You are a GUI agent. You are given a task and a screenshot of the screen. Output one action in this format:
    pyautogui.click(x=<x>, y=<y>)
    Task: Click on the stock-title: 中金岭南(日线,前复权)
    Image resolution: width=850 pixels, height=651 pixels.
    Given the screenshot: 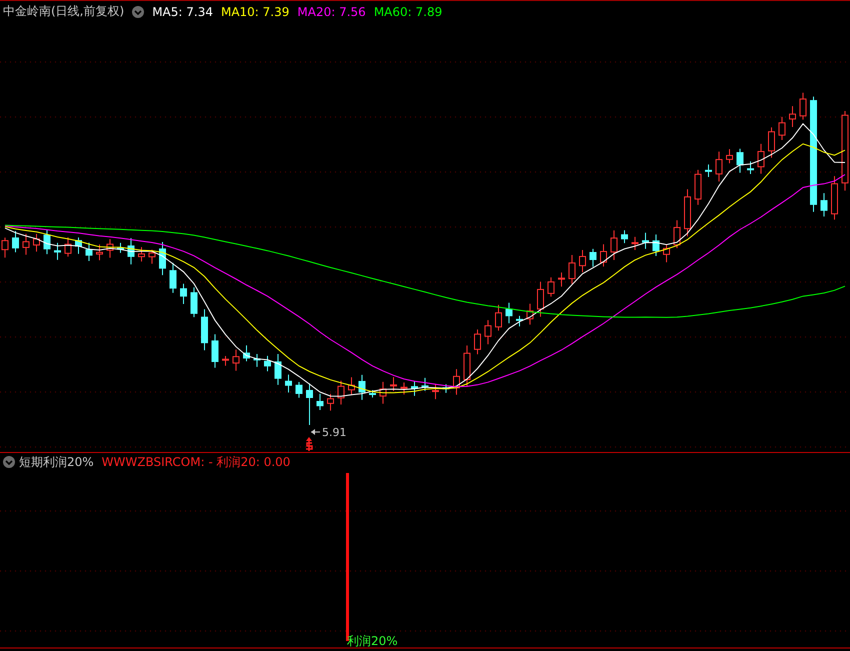 What is the action you would take?
    pyautogui.click(x=63, y=11)
    